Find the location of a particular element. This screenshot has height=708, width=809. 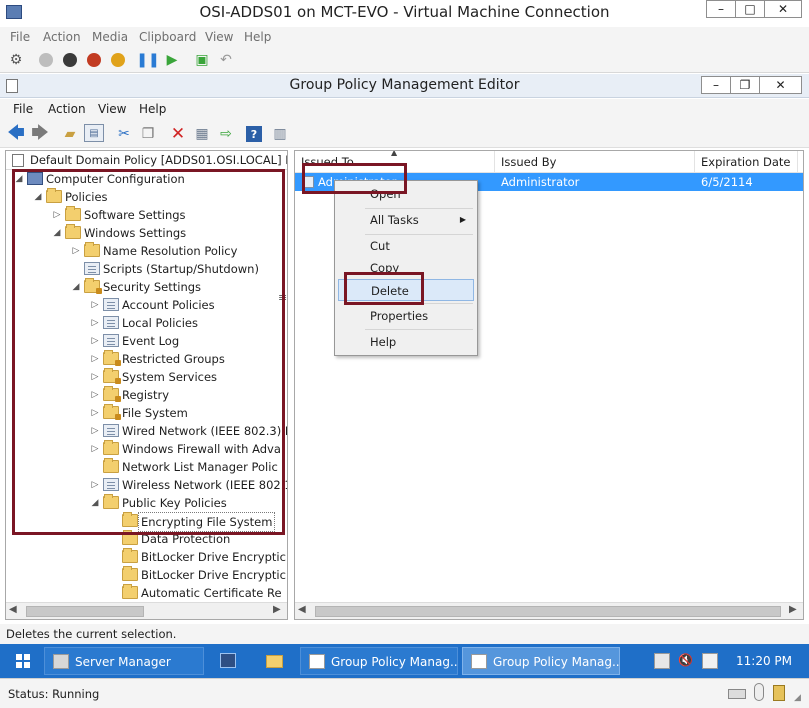

resize-grip-icon: ◢ is located at coordinates (797, 698).